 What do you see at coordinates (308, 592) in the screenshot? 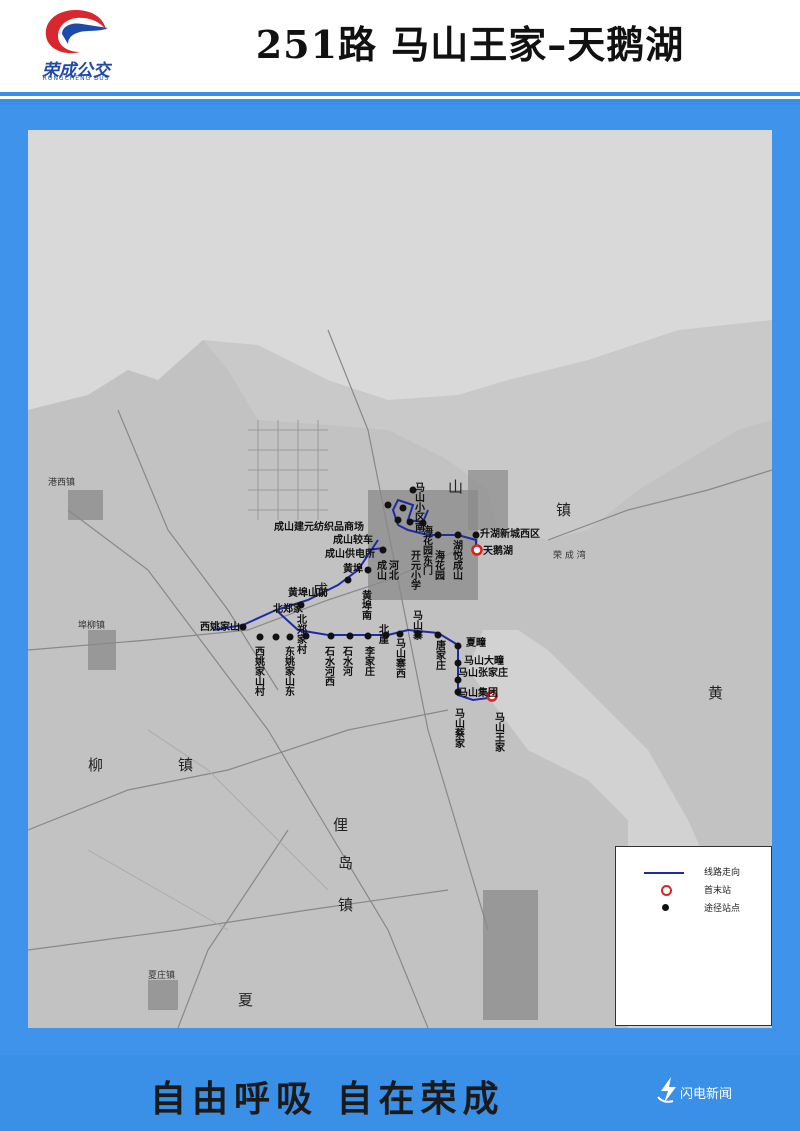
I see `station-label: 黄埠山前` at bounding box center [308, 592].